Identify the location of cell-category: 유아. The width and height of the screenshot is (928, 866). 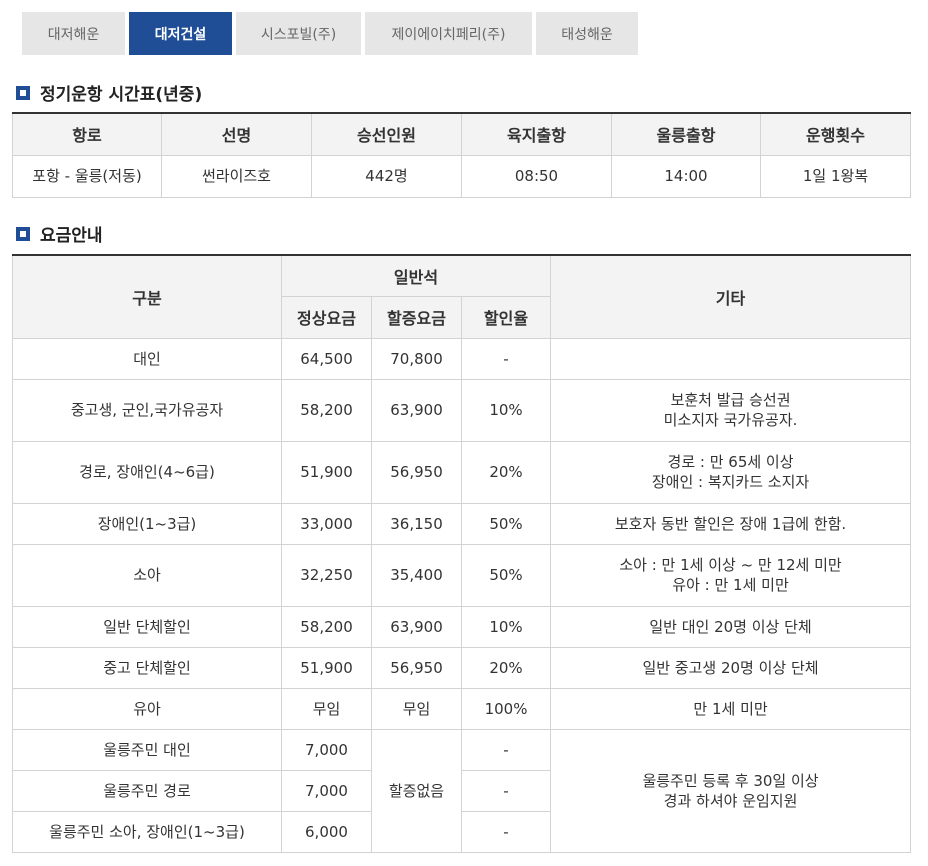
(147, 708).